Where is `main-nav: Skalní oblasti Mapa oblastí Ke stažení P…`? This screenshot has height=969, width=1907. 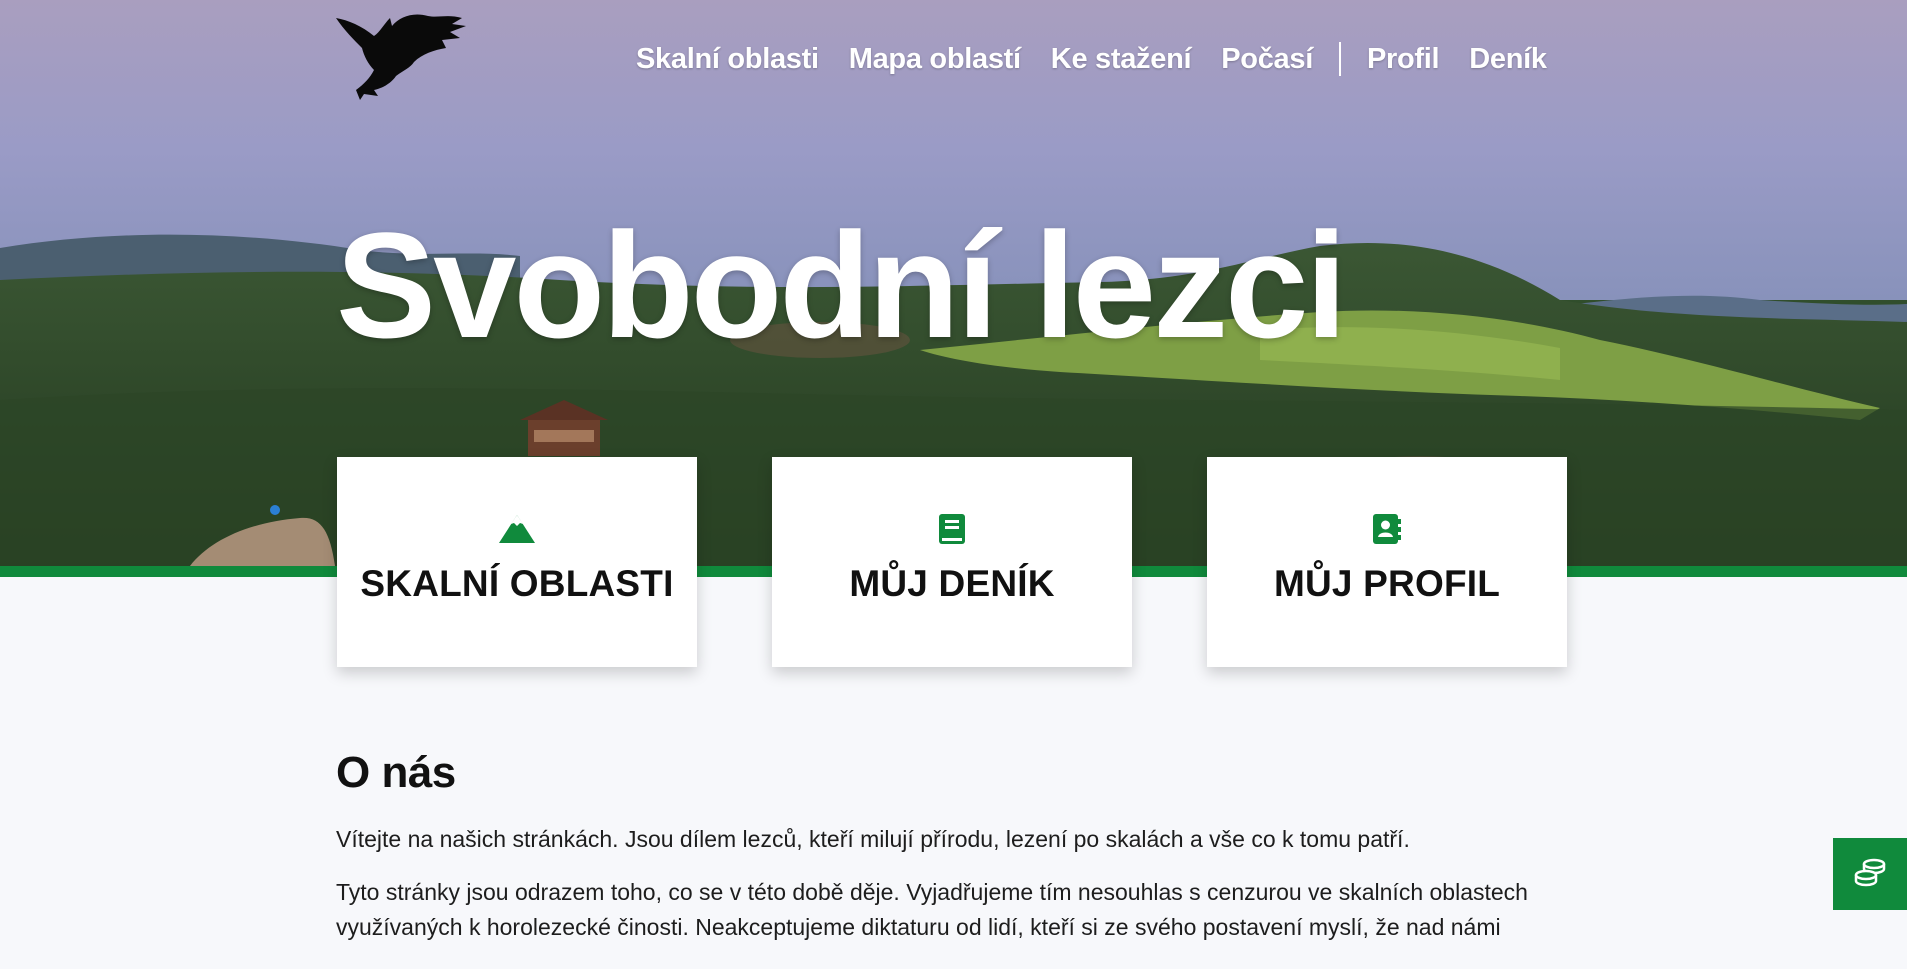 main-nav: Skalní oblasti Mapa oblastí Ke stažení P… is located at coordinates (1106, 59).